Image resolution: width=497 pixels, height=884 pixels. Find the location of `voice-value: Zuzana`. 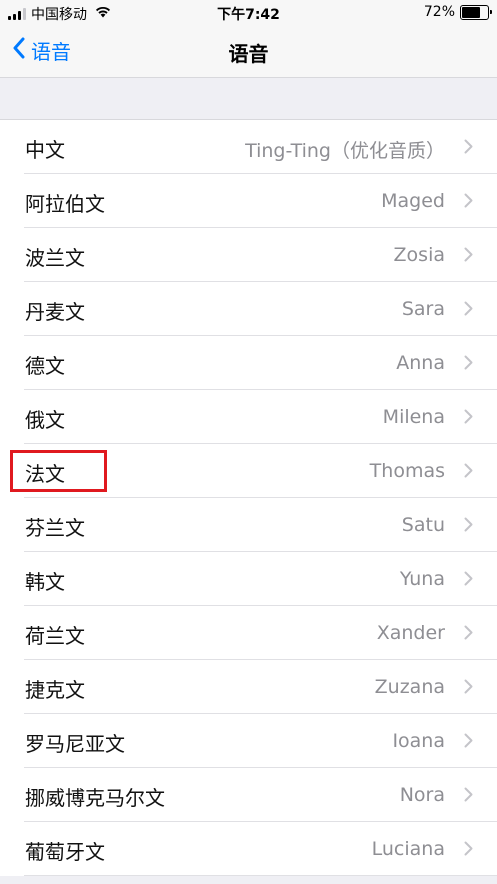

voice-value: Zuzana is located at coordinates (409, 687).